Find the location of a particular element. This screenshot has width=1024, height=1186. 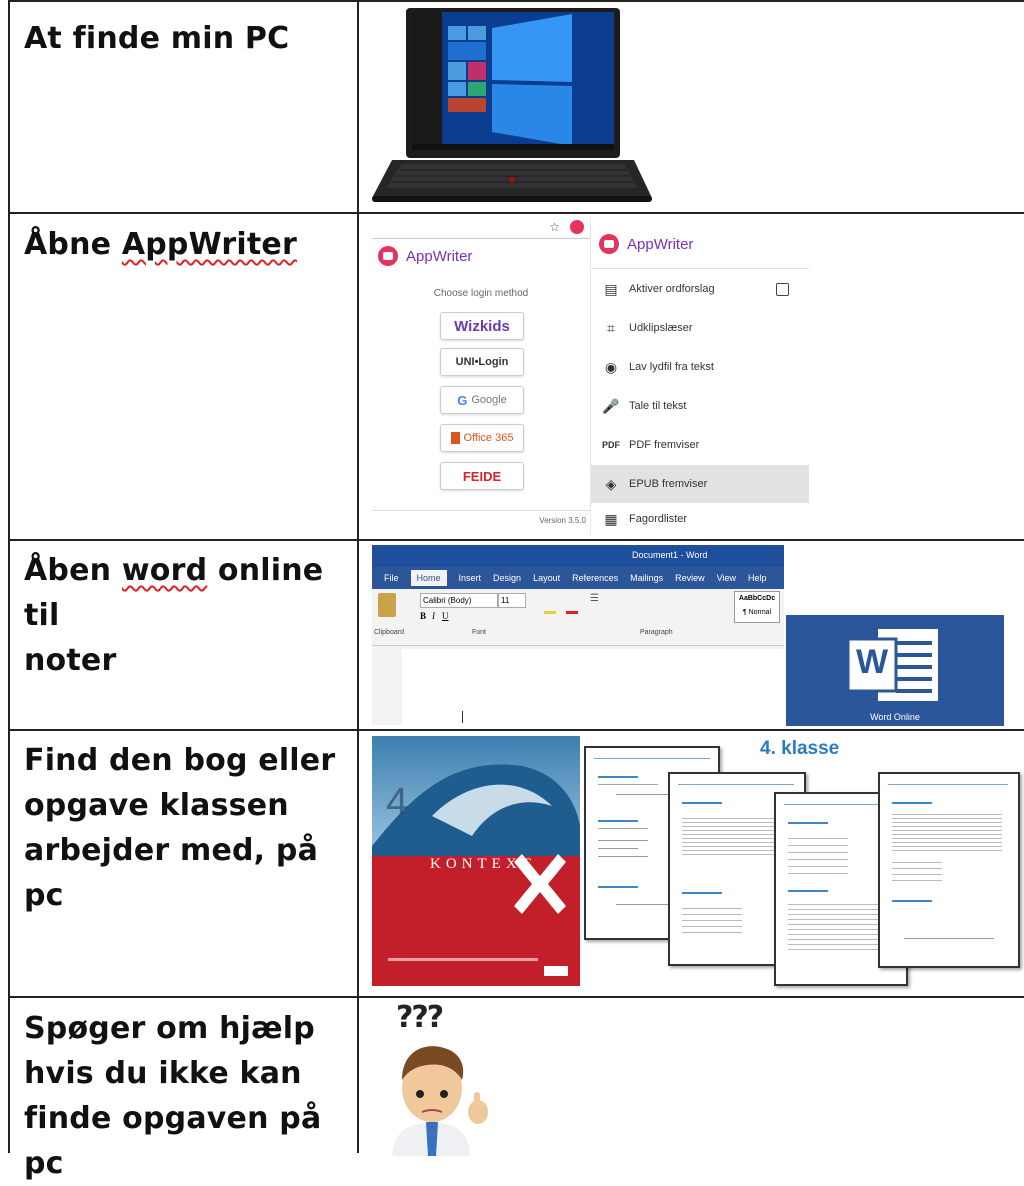

style-normal-label: ¶ Normal is located at coordinates (757, 612).